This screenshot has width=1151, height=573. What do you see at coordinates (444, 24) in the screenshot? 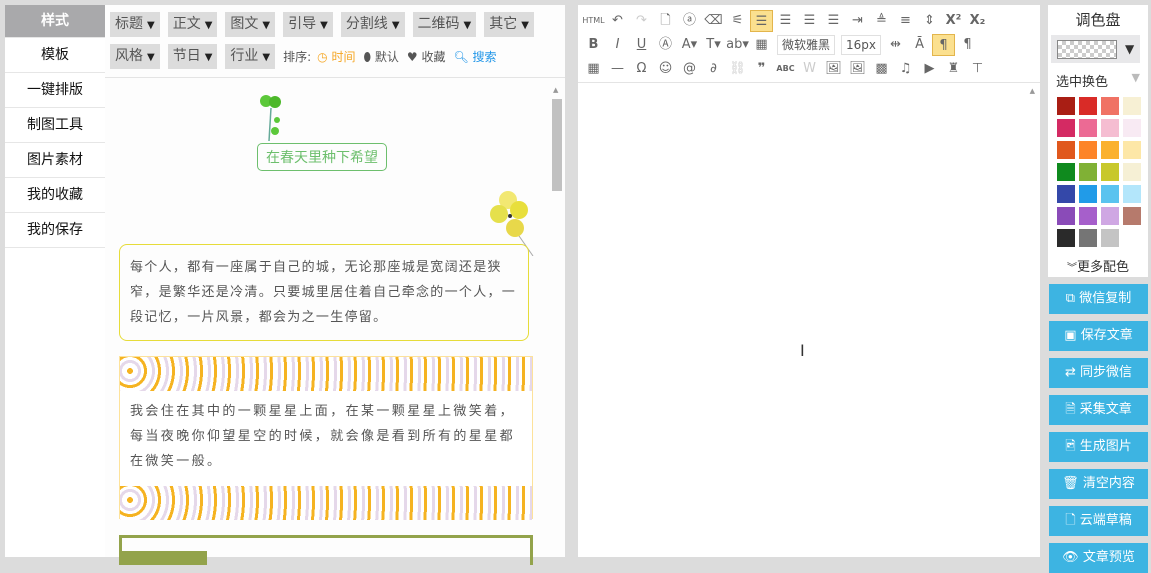
I see `category-dropdown: 二维码 ▼` at bounding box center [444, 24].